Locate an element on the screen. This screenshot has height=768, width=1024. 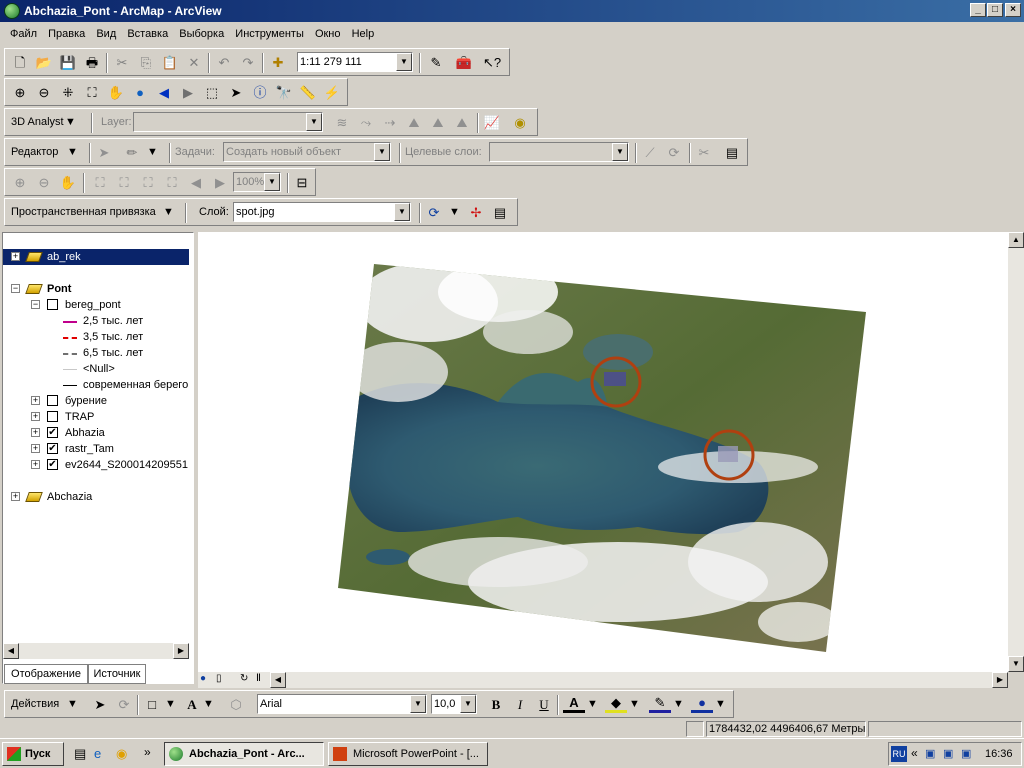
close-button: × is located at coordinates (1013, 10).